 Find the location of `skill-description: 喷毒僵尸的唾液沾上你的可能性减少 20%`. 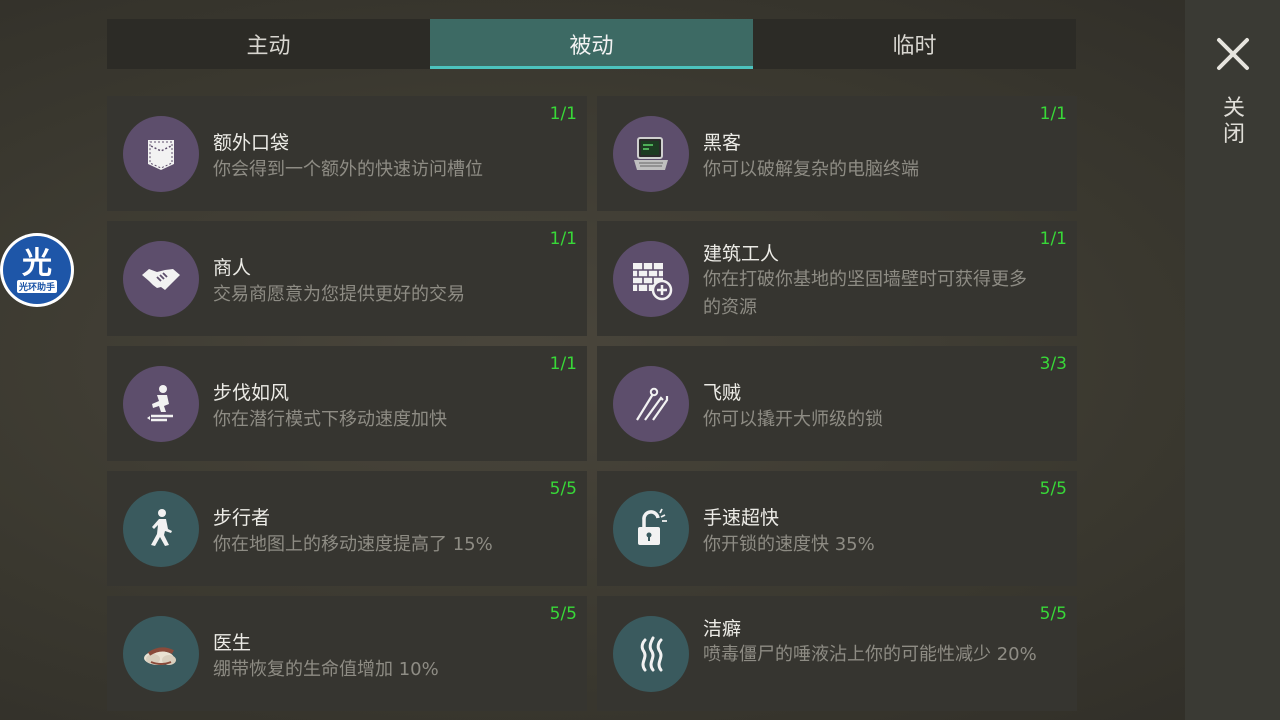

skill-description: 喷毒僵尸的唾液沾上你的可能性减少 20% is located at coordinates (870, 654).